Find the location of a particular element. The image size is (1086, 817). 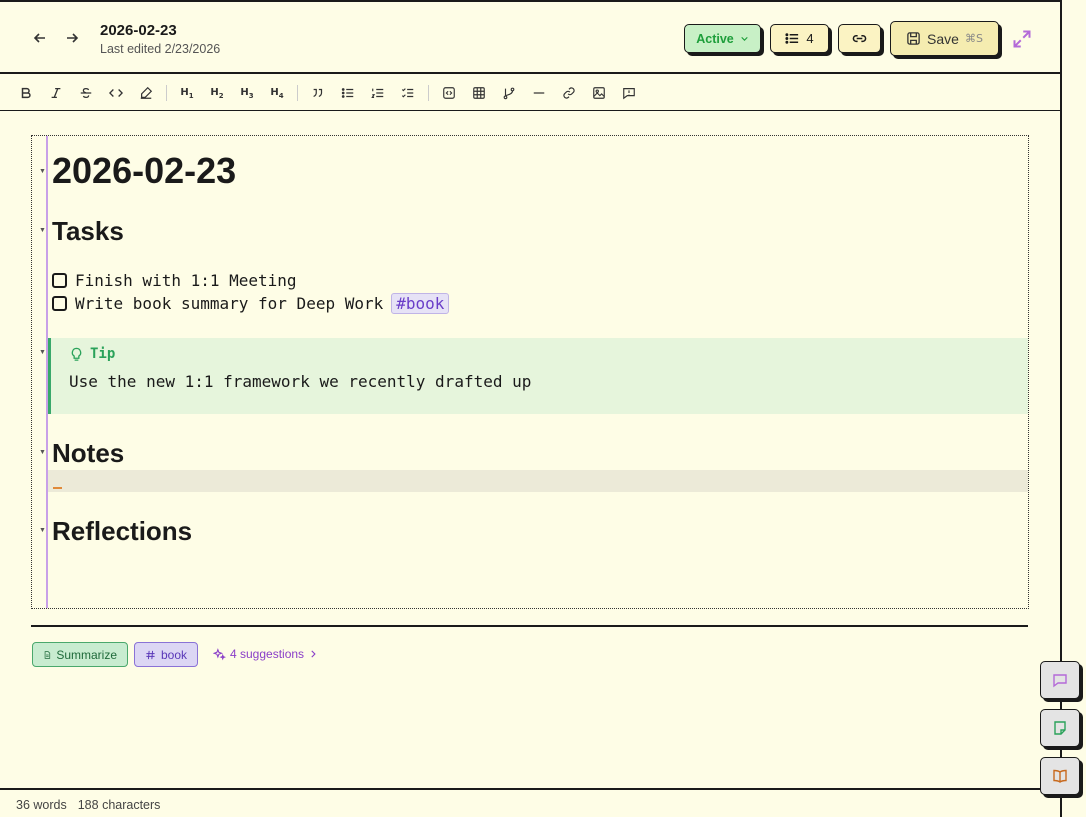

title-block: 2026-02-23 Last edited 2/23/2026 is located at coordinates (160, 39).